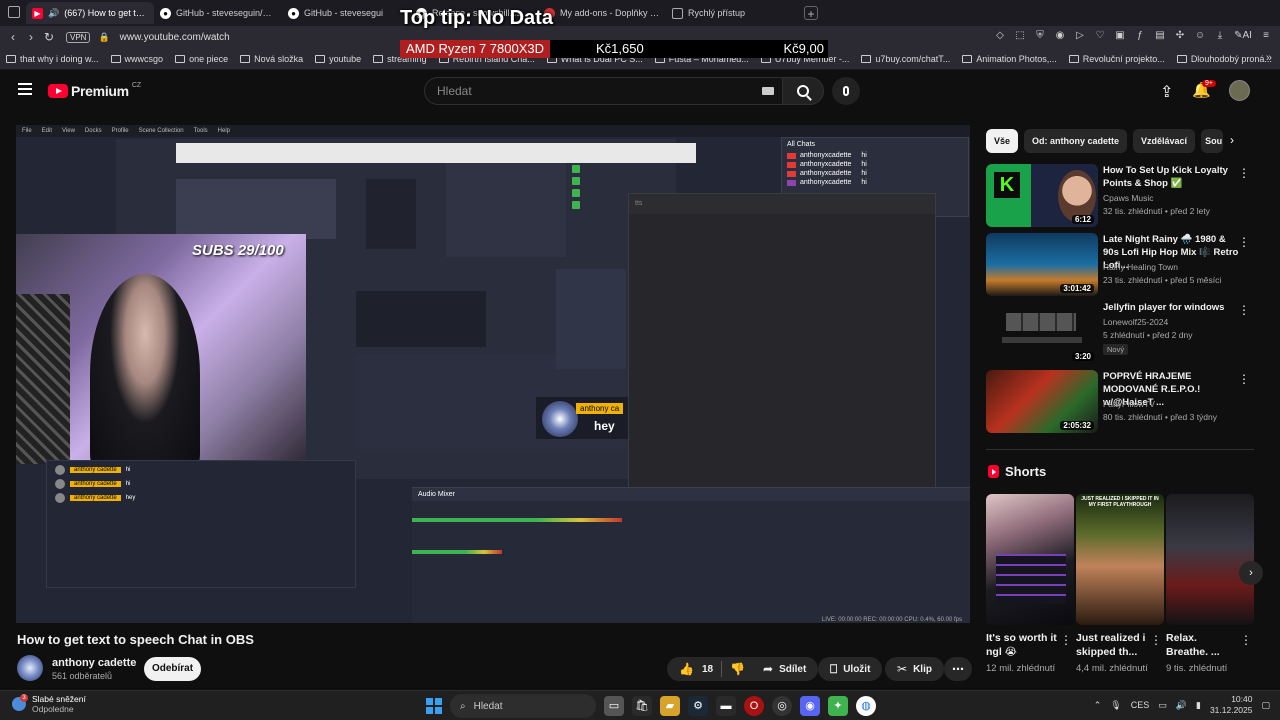 The width and height of the screenshot is (1280, 720). What do you see at coordinates (1135, 322) in the screenshot?
I see `channel-name: Lonewolf25-2024` at bounding box center [1135, 322].